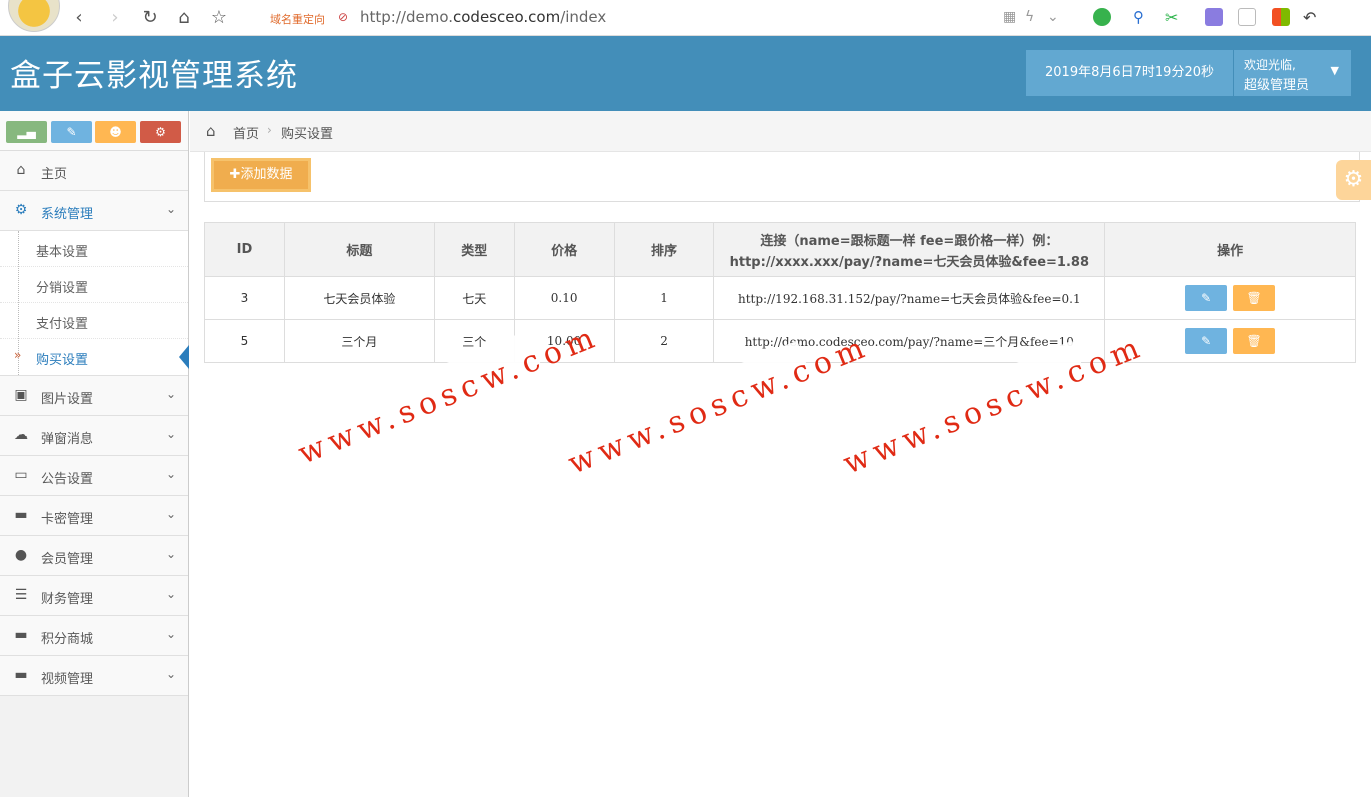 The height and width of the screenshot is (797, 1371). I want to click on sidebar-item-images: ▣ 图片设置 ⌄, so click(94, 396).